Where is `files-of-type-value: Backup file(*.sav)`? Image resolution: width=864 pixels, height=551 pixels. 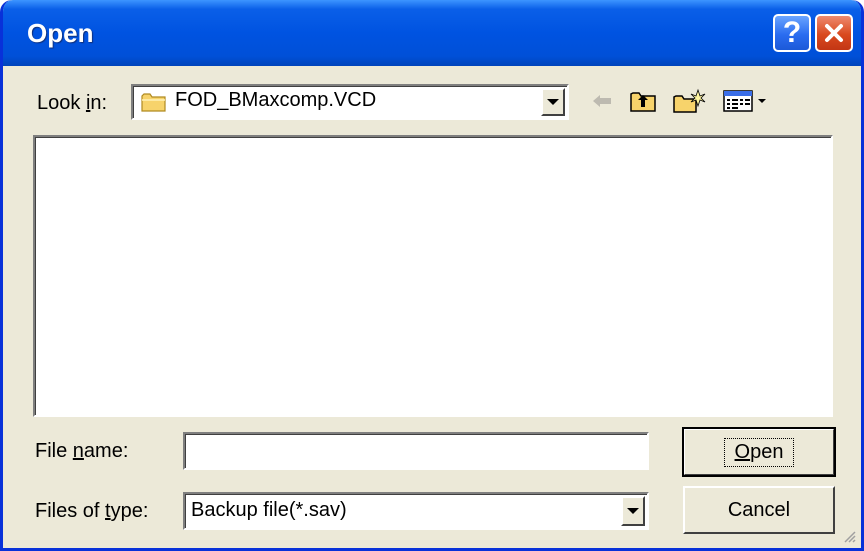 files-of-type-value: Backup file(*.sav) is located at coordinates (269, 510).